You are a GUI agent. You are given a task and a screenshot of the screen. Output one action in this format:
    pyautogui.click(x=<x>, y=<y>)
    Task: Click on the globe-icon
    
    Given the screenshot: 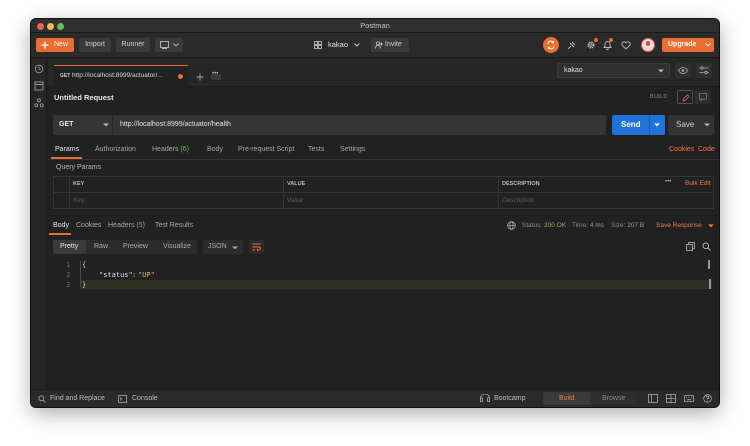 What is the action you would take?
    pyautogui.click(x=511, y=225)
    